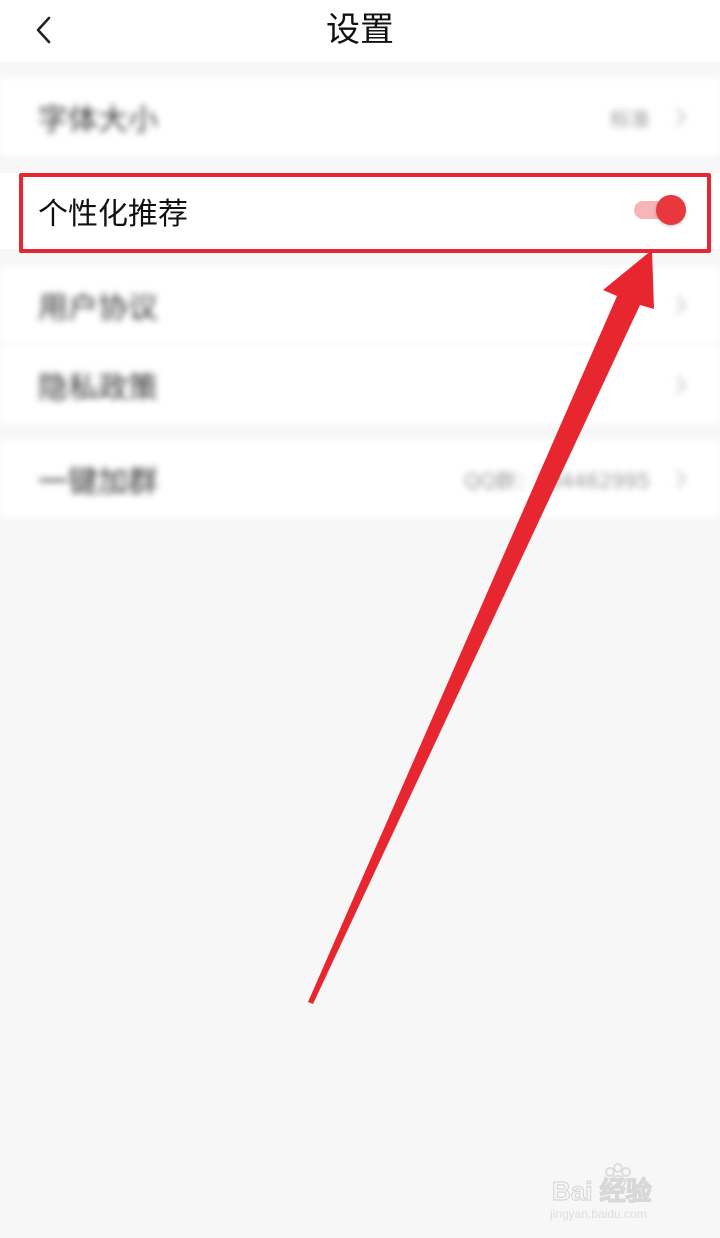 Image resolution: width=720 pixels, height=1238 pixels. I want to click on baidu-paw-icon: Bai 经验 jingyan.baidu.com, so click(600, 1192).